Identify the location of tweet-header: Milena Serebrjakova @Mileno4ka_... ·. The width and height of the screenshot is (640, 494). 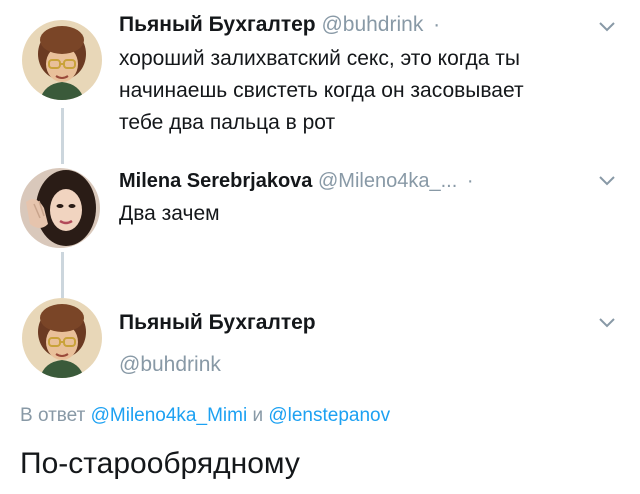
(296, 181).